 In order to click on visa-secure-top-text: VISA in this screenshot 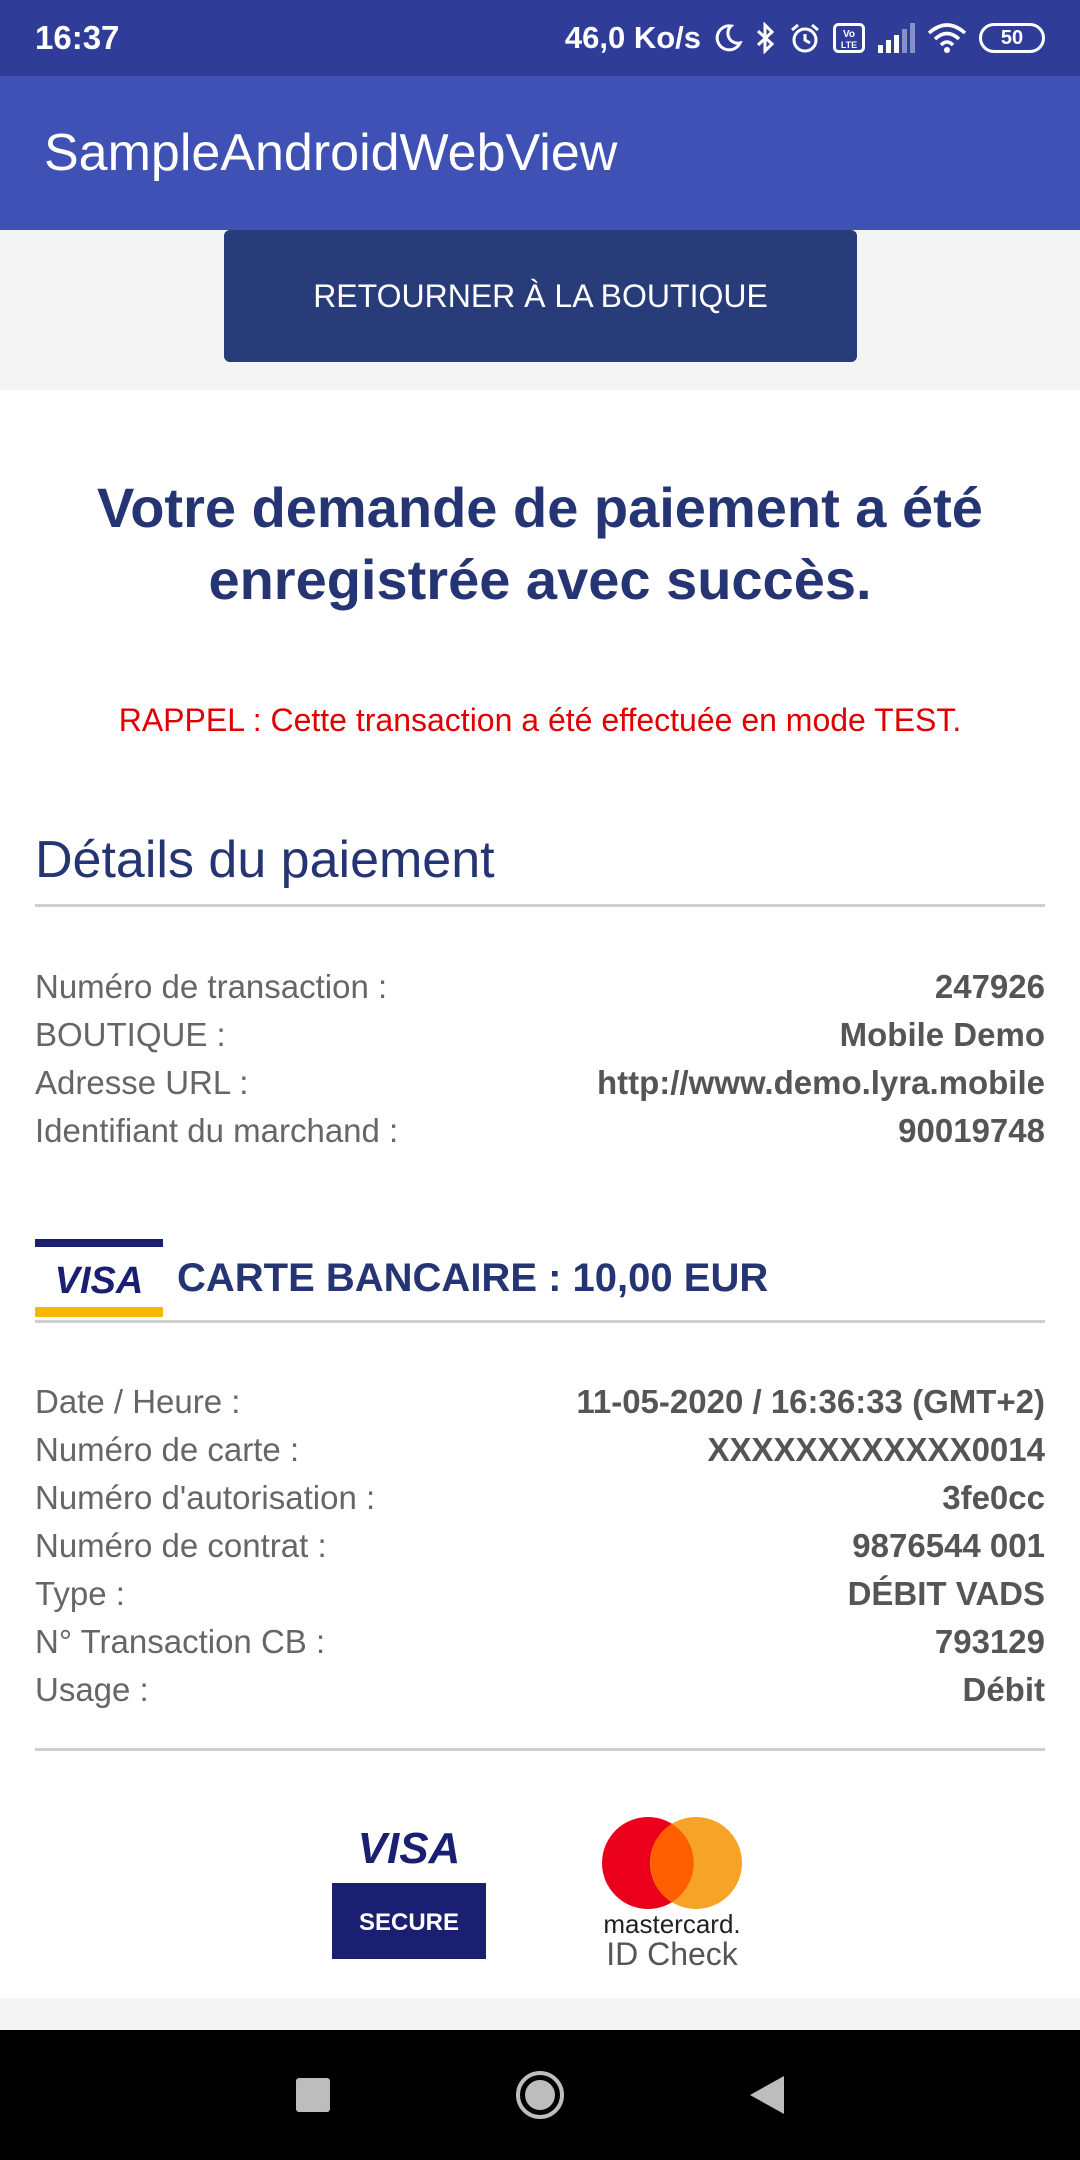, I will do `click(409, 1848)`.